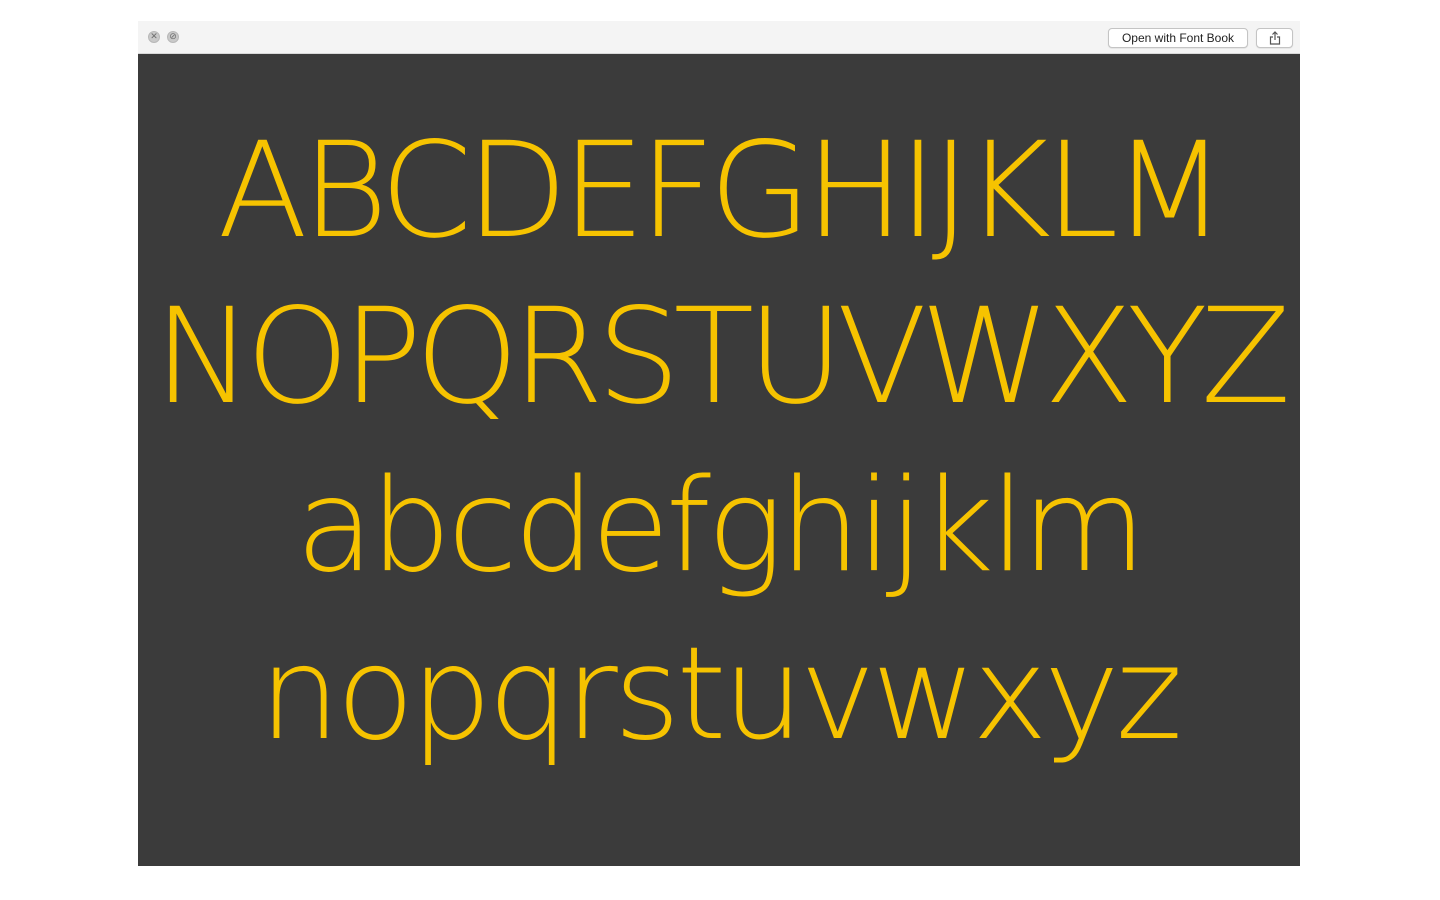 The image size is (1440, 900). Describe the element at coordinates (721, 694) in the screenshot. I see `lowercase-line-2: nopqrstuvwxyz` at that location.